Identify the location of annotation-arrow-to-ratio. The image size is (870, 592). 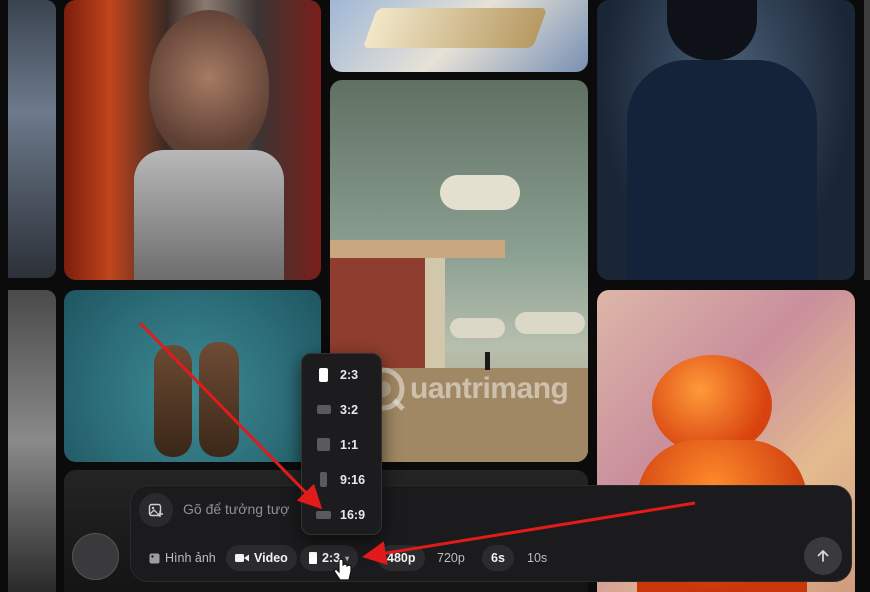
(529, 533).